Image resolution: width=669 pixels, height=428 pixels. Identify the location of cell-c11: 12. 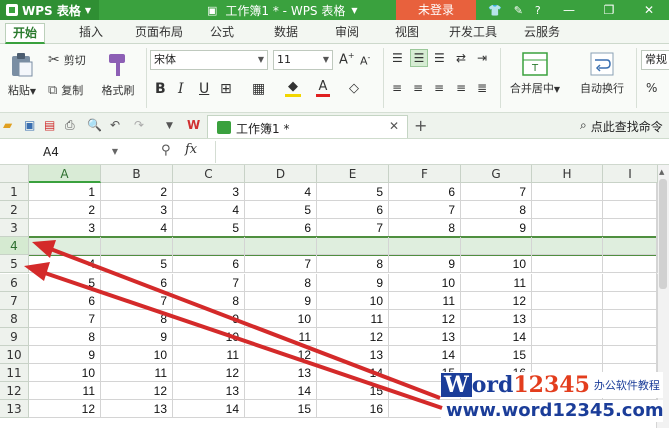
(209, 373).